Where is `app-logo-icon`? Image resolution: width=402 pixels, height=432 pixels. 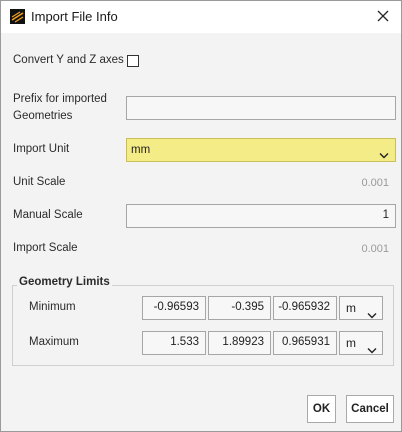 app-logo-icon is located at coordinates (17, 16).